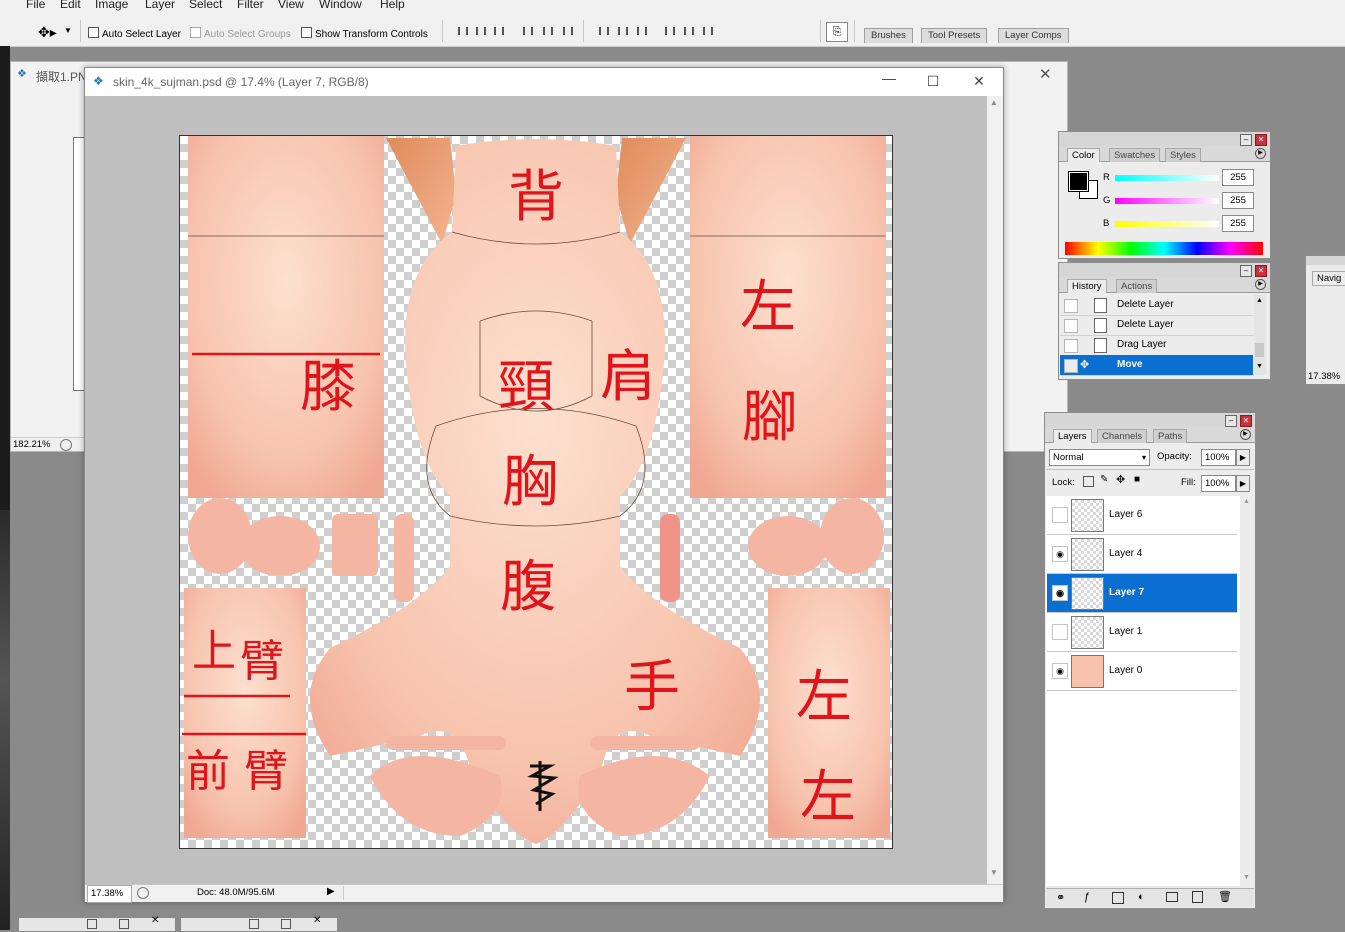  I want to click on layer-row-selected: ◉ Layer 7, so click(1142, 593).